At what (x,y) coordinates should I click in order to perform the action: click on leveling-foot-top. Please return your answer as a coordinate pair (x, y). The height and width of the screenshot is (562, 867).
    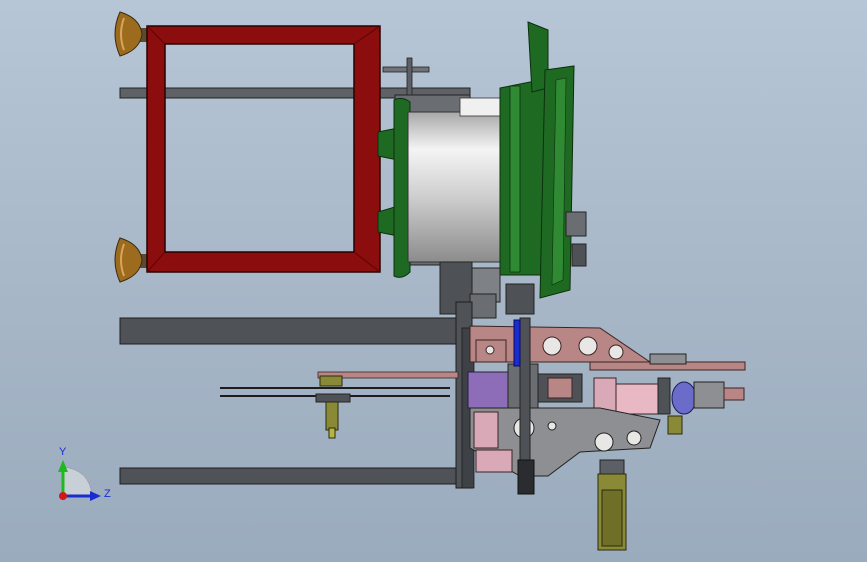
    Looking at the image, I should click on (132, 34).